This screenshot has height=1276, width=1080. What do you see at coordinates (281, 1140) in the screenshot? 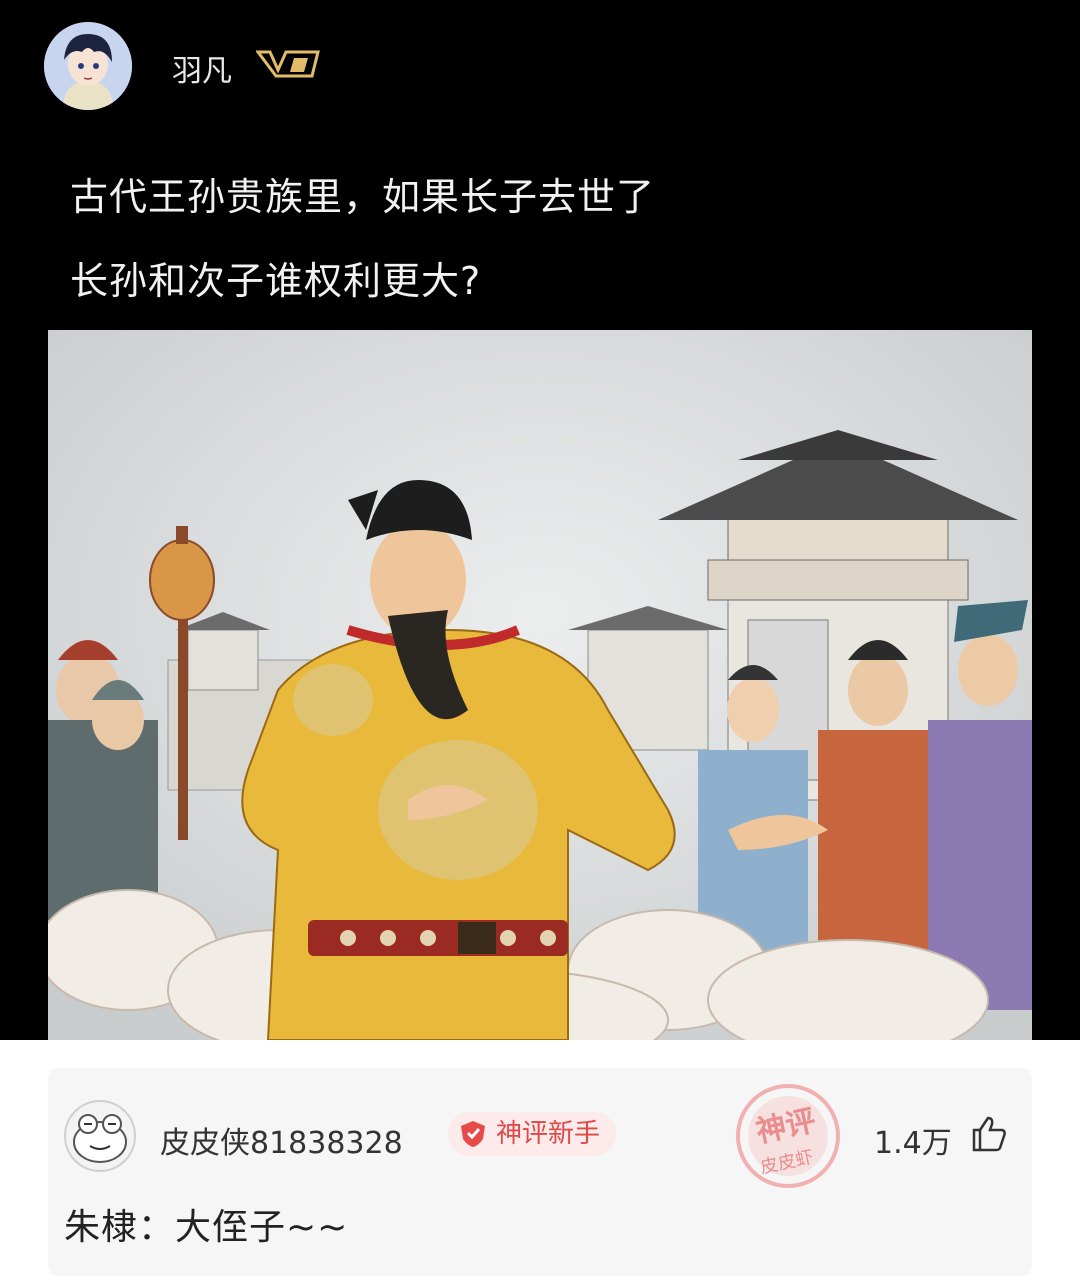
I see `commenter-username: 皮皮侠81838328` at bounding box center [281, 1140].